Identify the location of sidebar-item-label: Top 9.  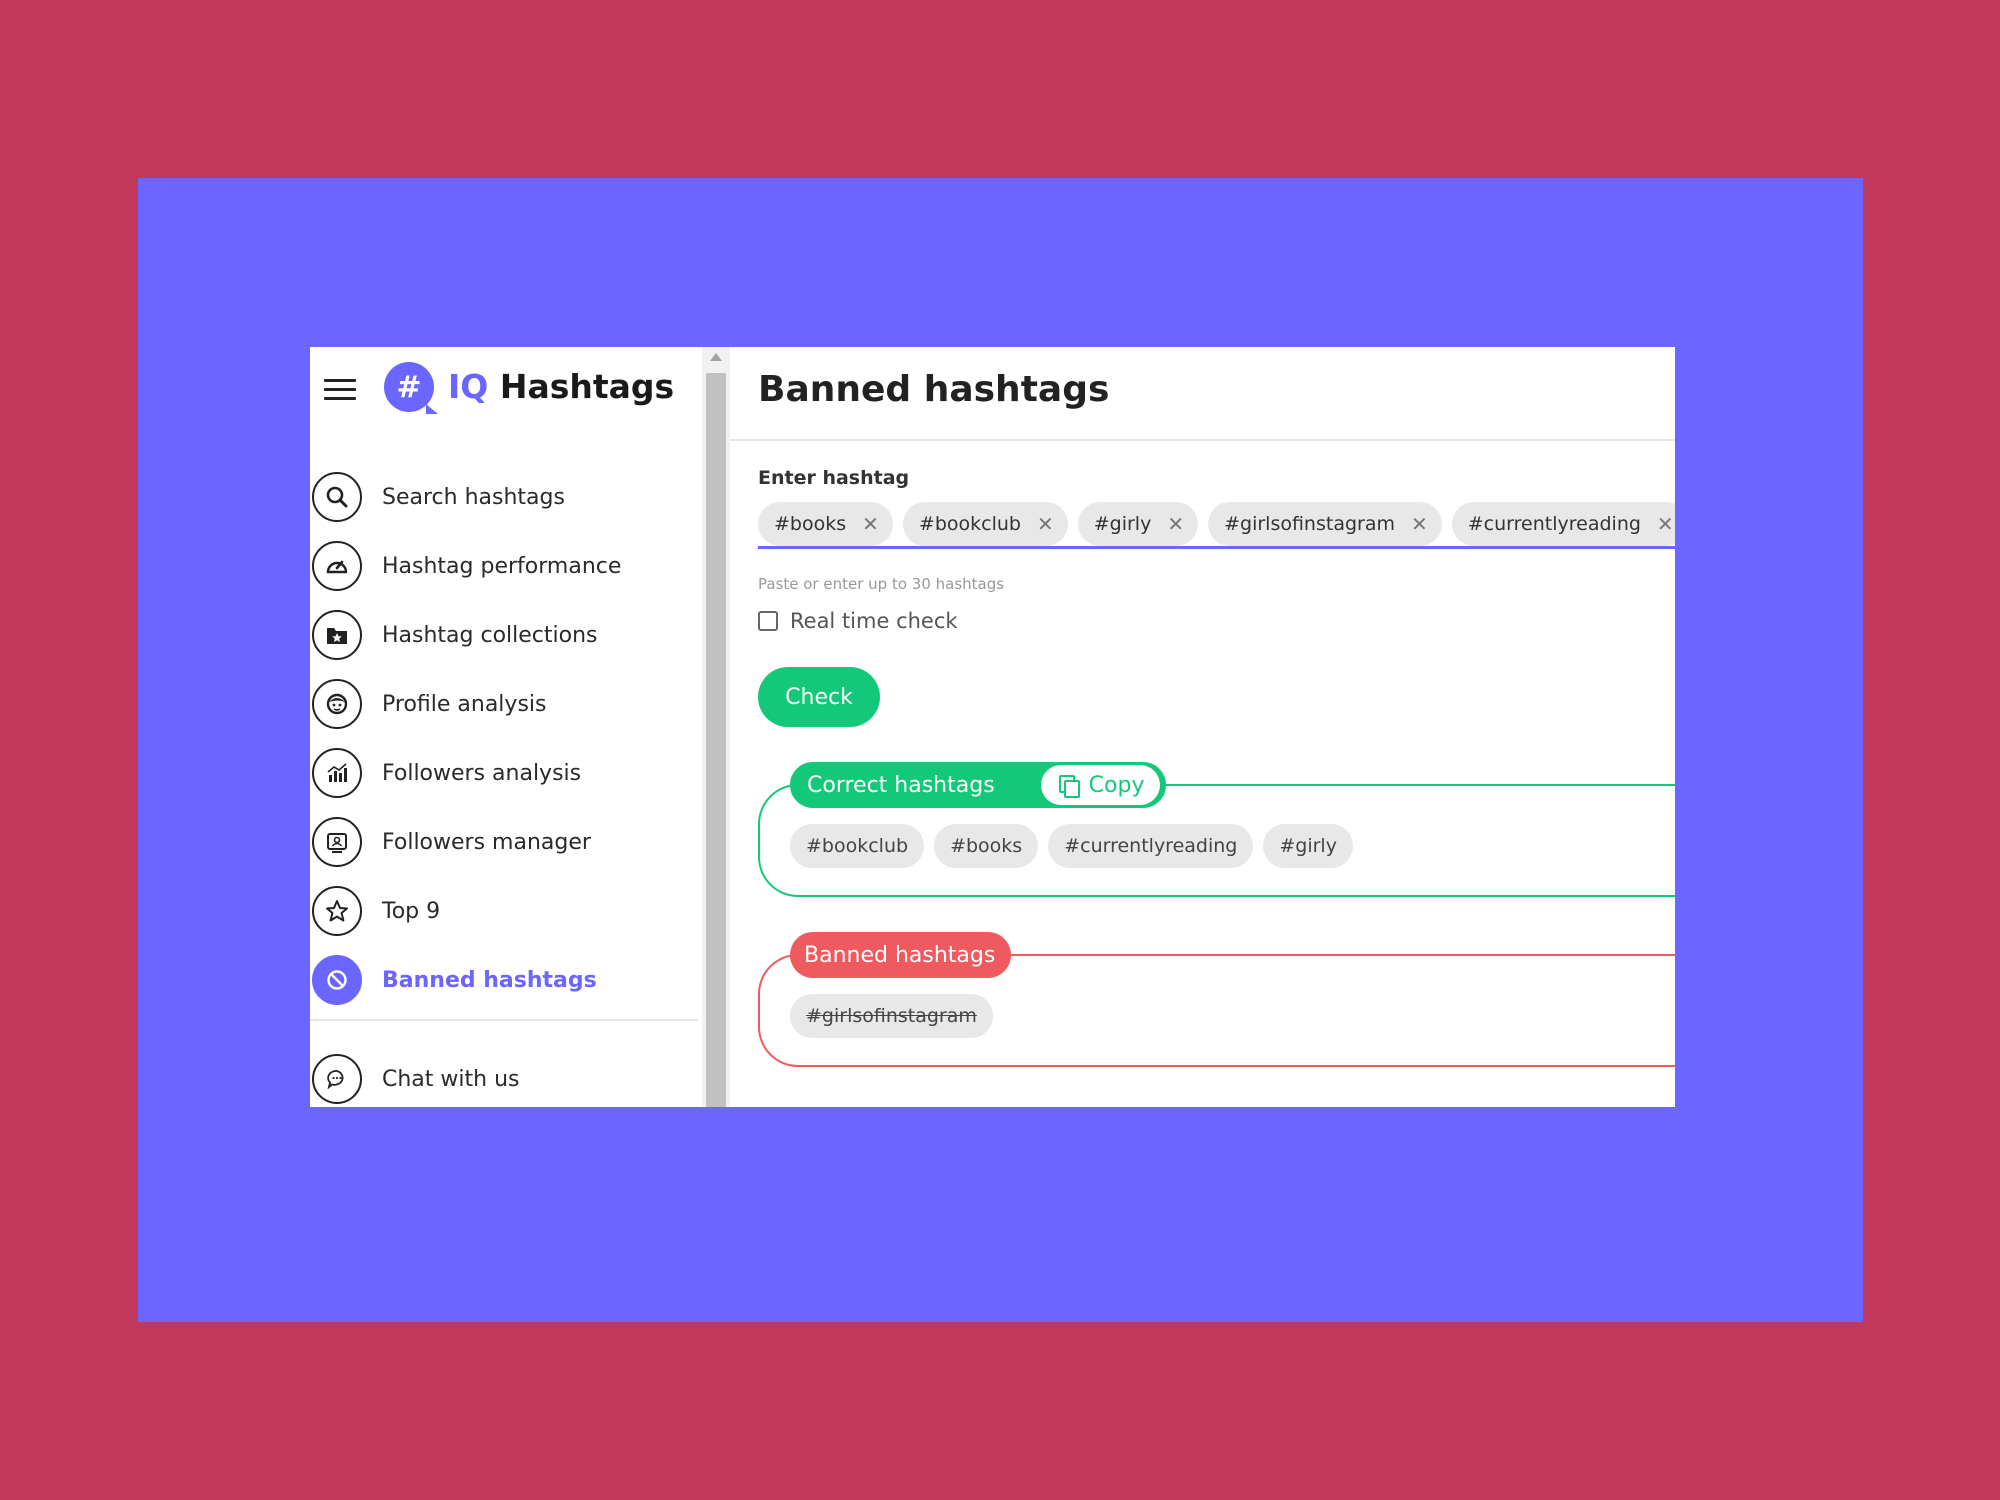
(411, 911).